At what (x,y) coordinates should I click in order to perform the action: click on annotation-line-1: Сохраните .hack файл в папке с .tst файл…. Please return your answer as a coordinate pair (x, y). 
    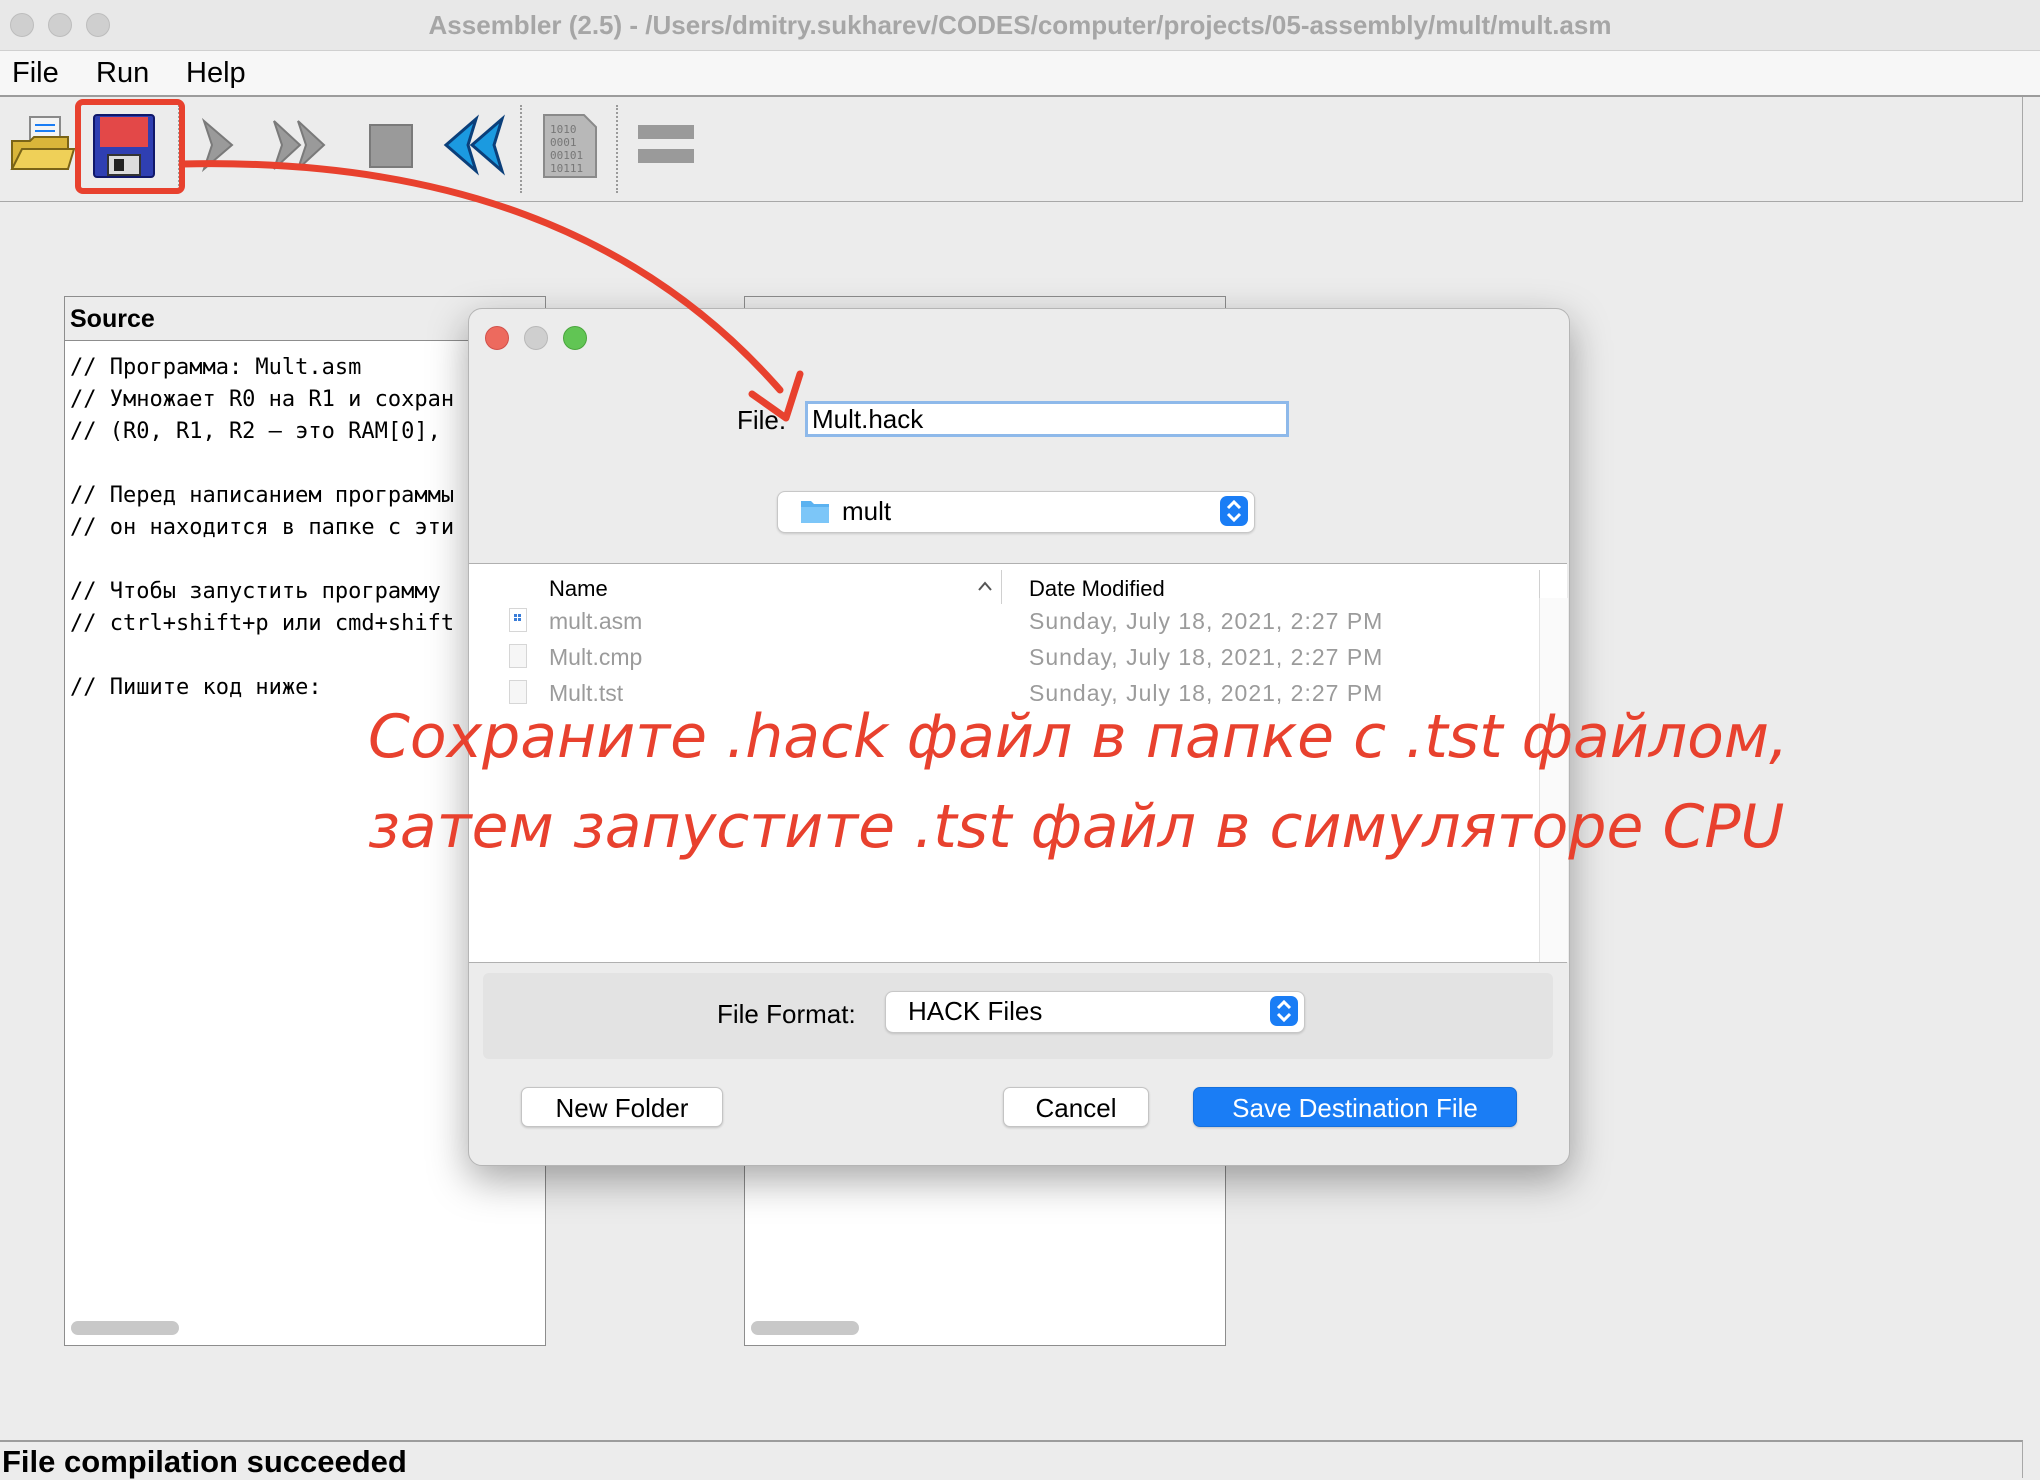
    Looking at the image, I should click on (1078, 737).